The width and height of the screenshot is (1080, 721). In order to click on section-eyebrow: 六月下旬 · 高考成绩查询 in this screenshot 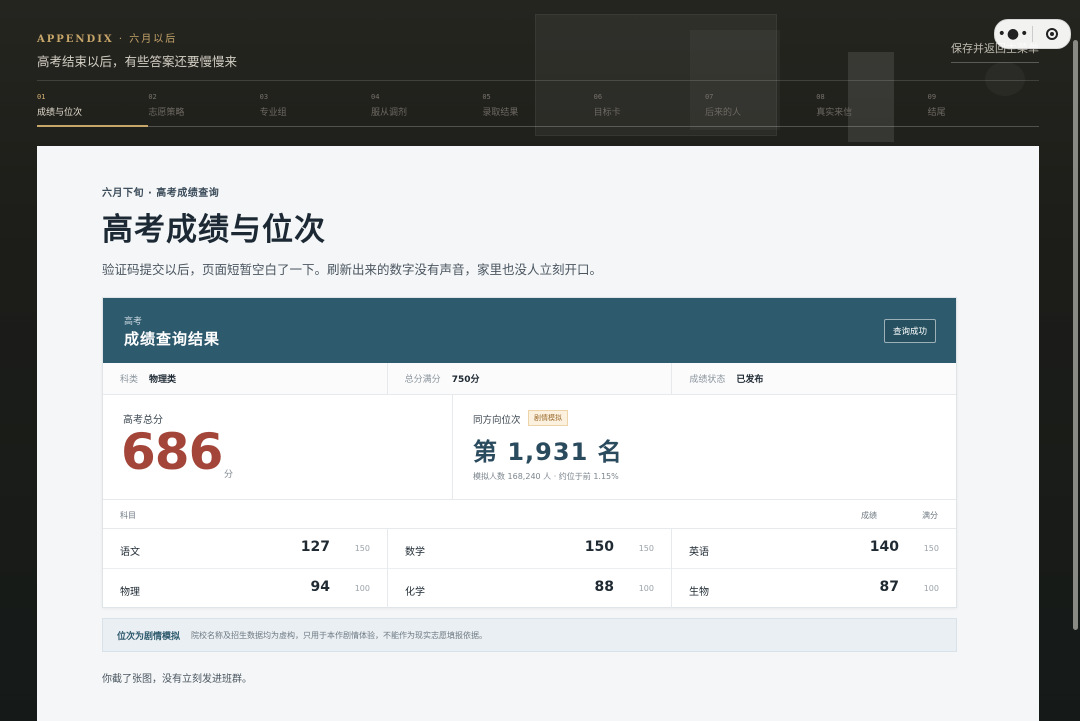, I will do `click(161, 193)`.